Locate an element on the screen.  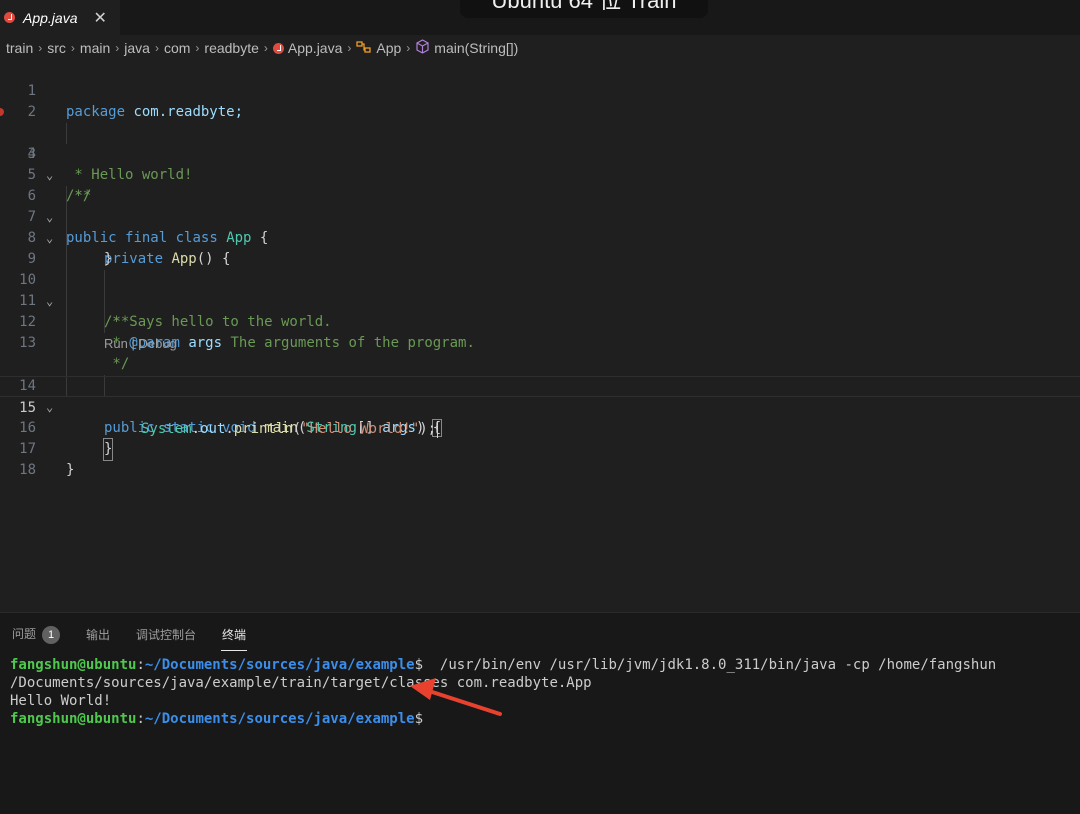
code-line: 1 package com.readbyte; is located at coordinates (540, 90).